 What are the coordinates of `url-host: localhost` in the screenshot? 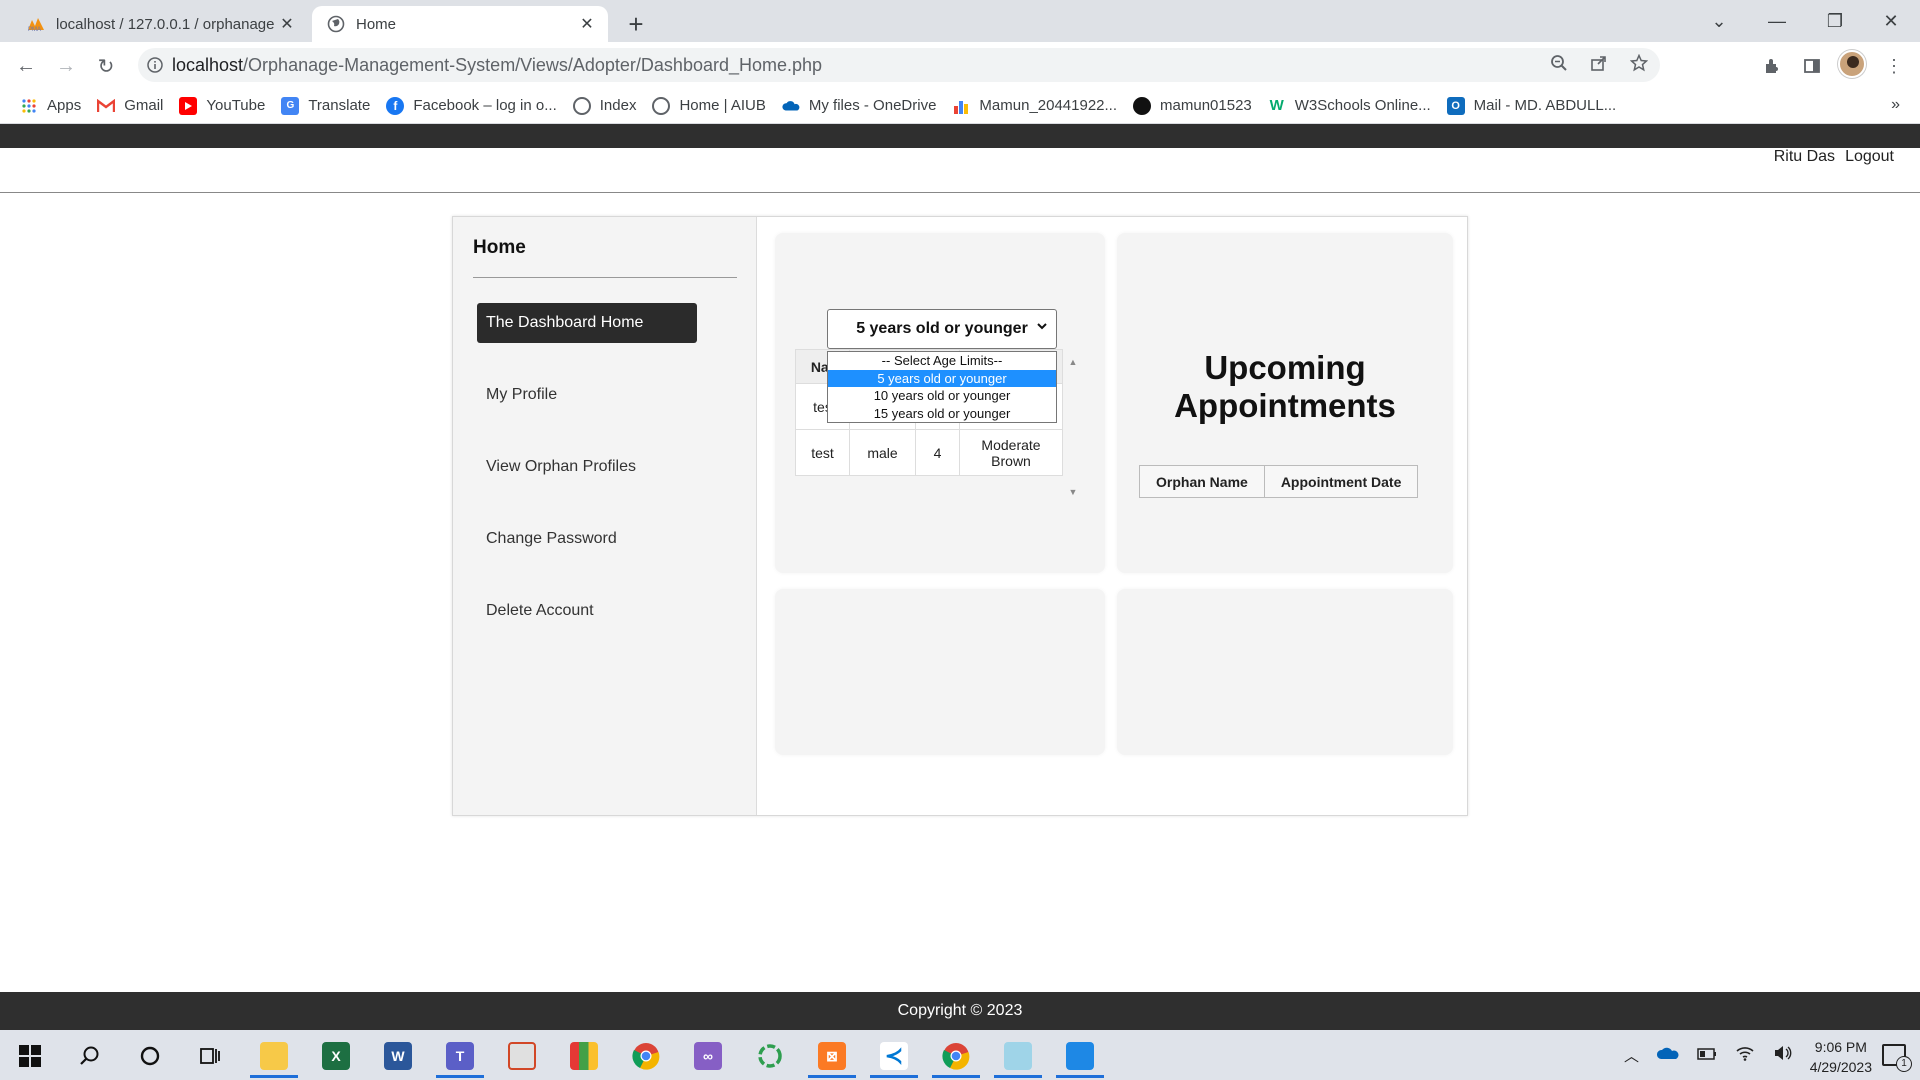 It's located at (208, 64).